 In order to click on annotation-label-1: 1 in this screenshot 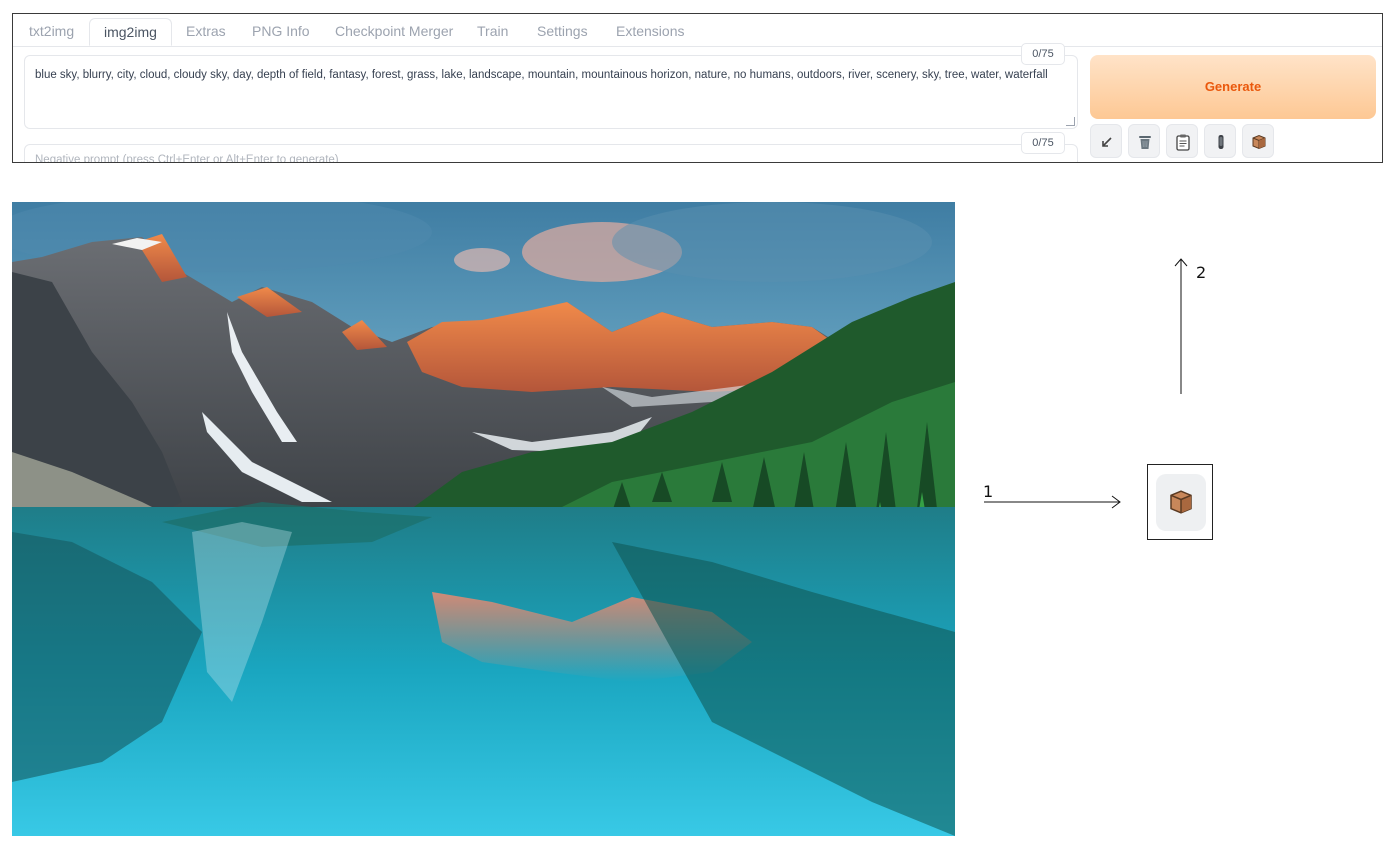, I will do `click(988, 491)`.